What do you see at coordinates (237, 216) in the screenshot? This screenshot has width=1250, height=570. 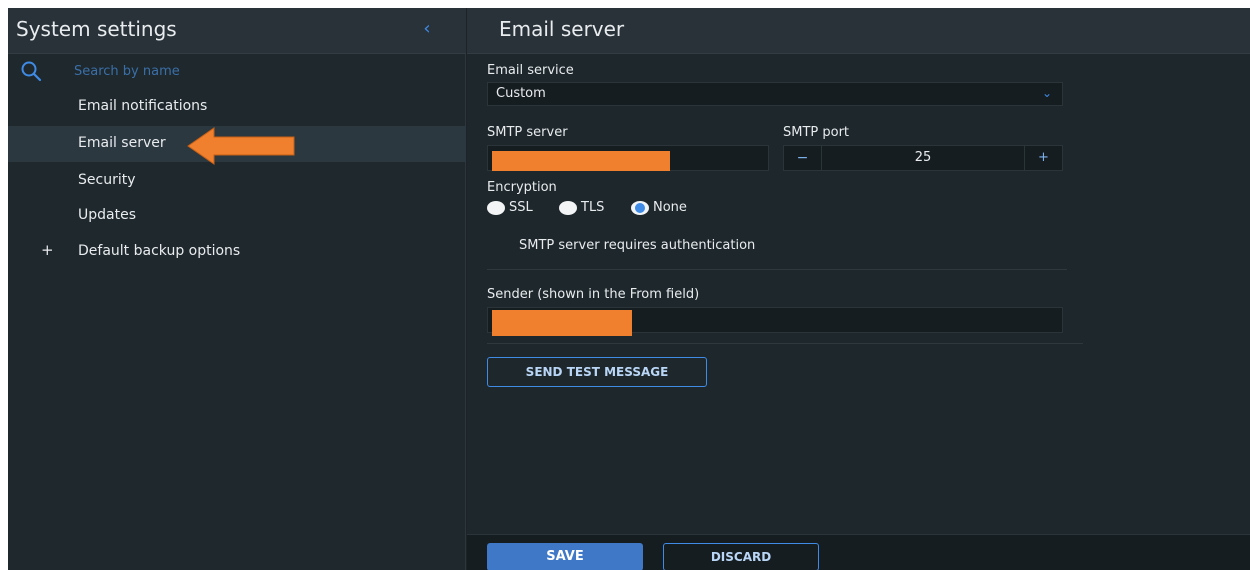 I see `sidebar-item-updates: Updates` at bounding box center [237, 216].